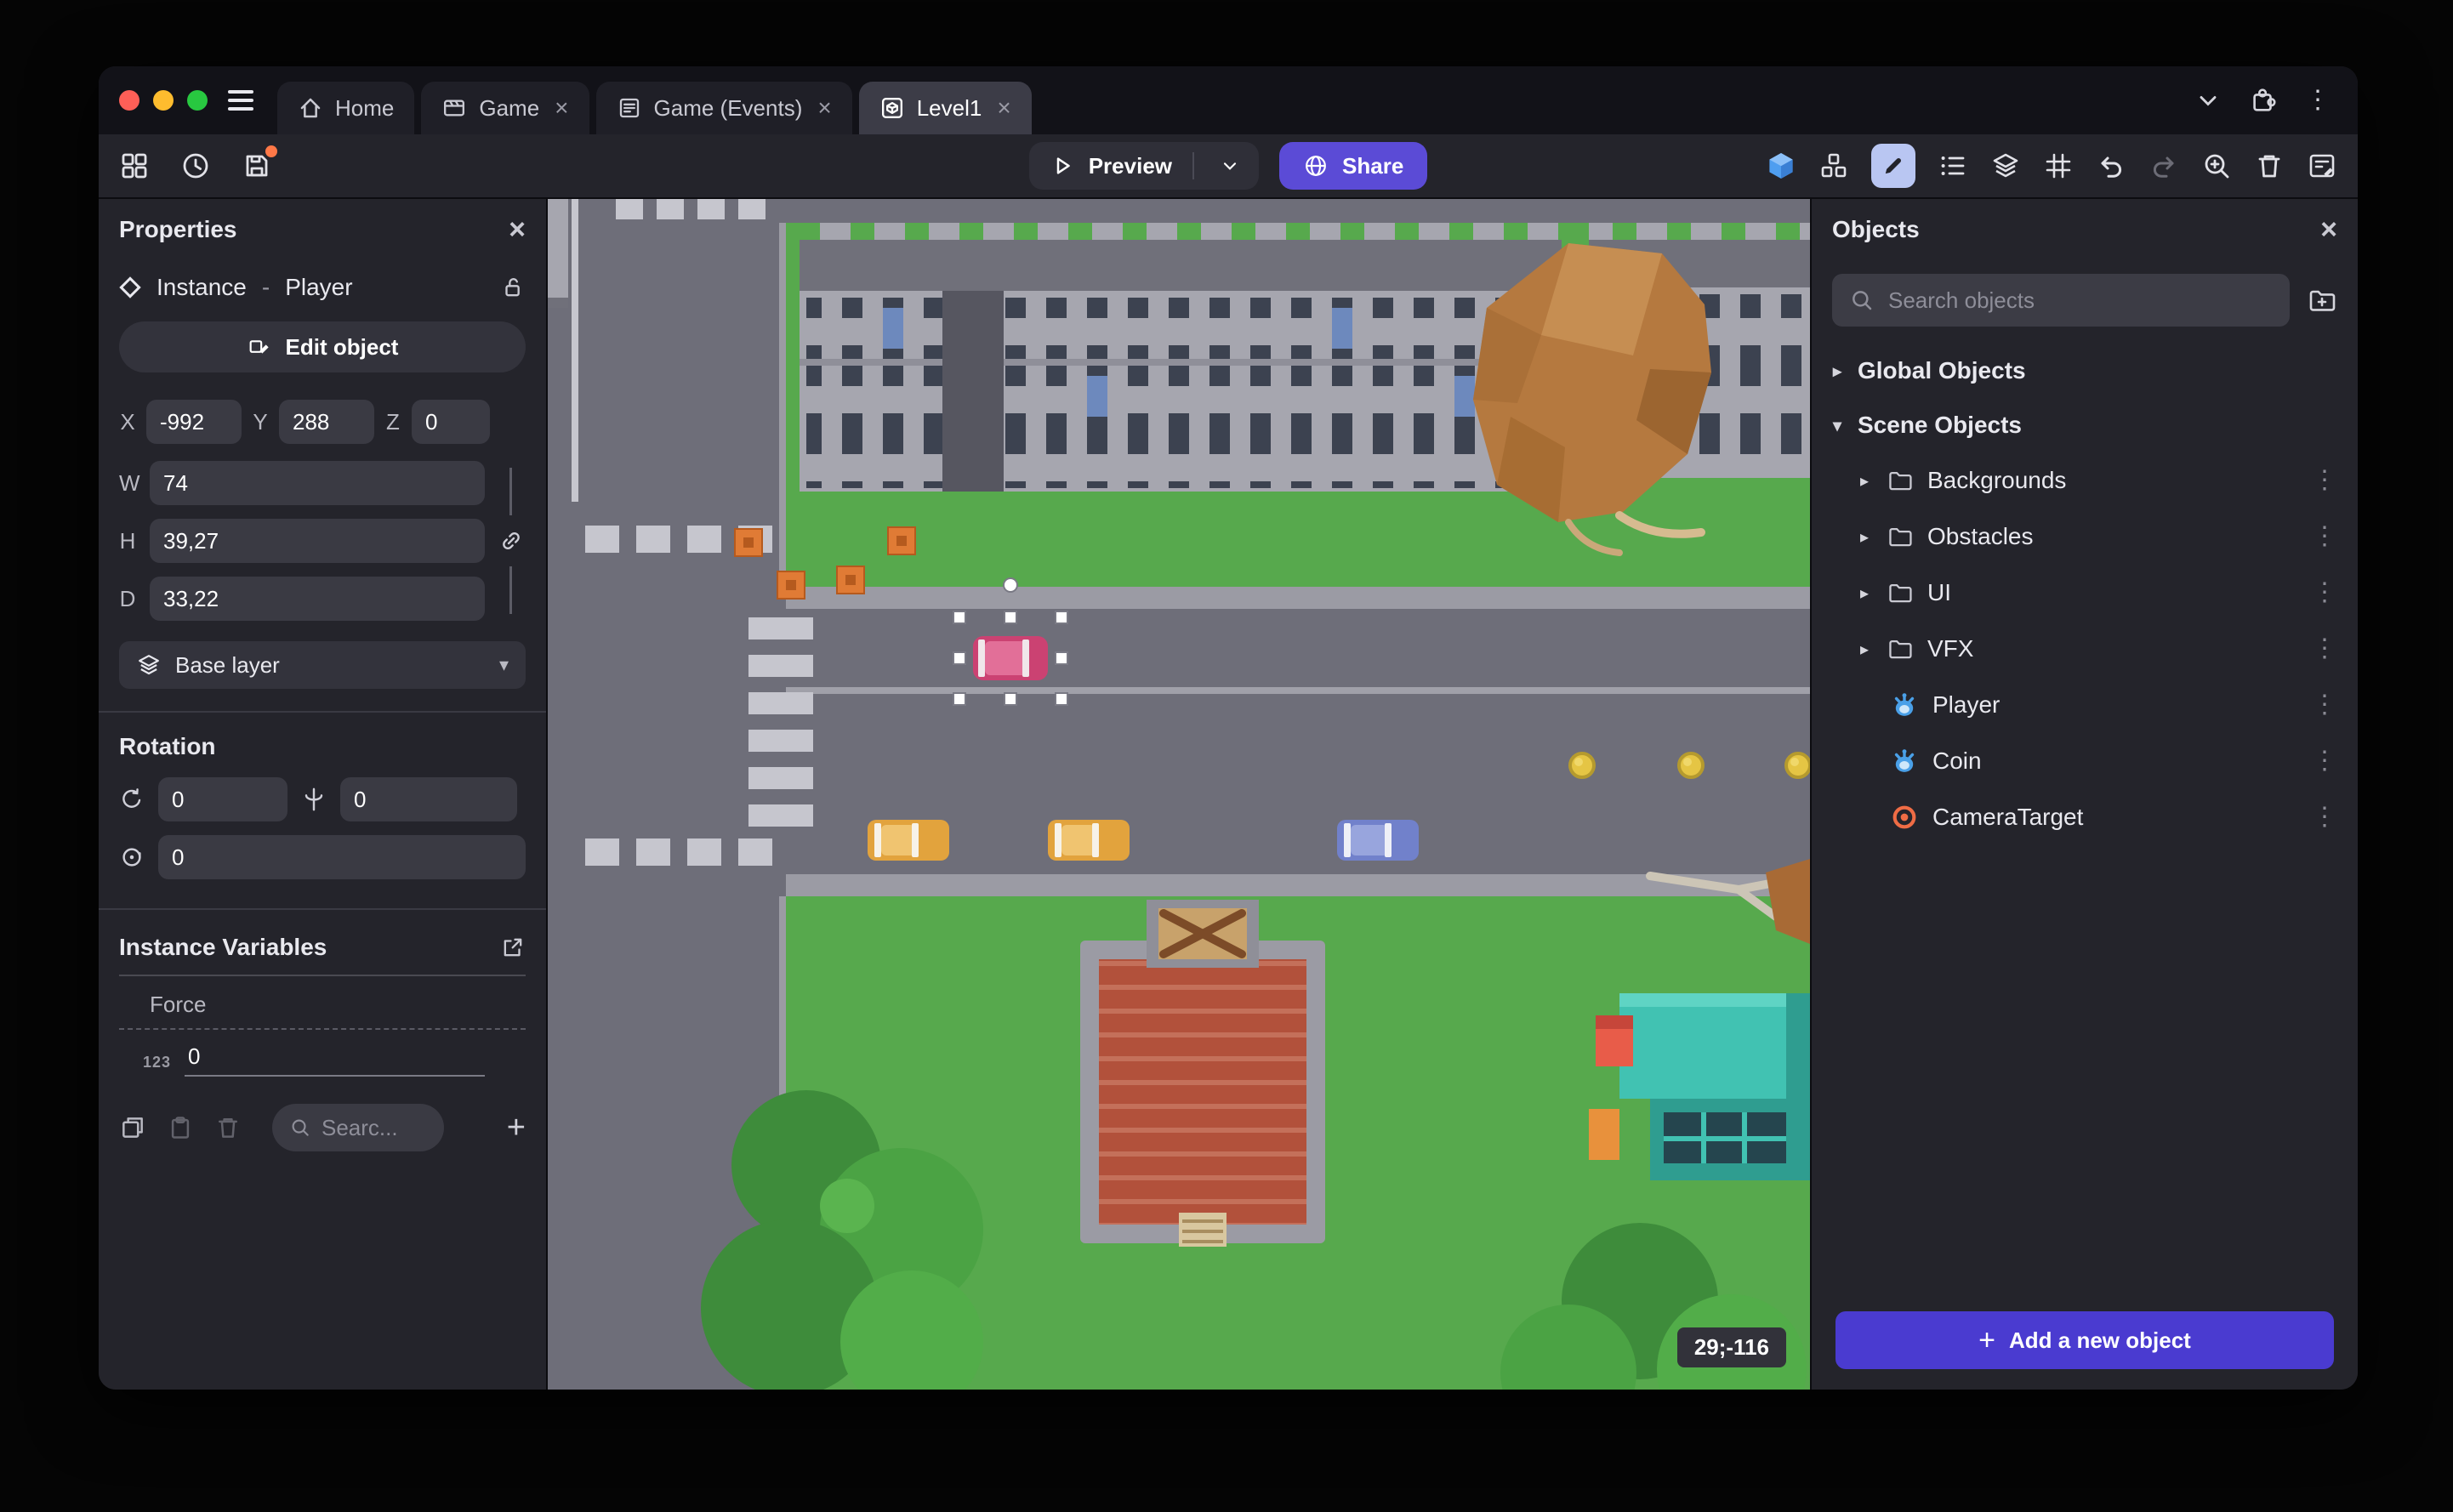 This screenshot has width=2453, height=1512. I want to click on paste-variable-button, so click(180, 1127).